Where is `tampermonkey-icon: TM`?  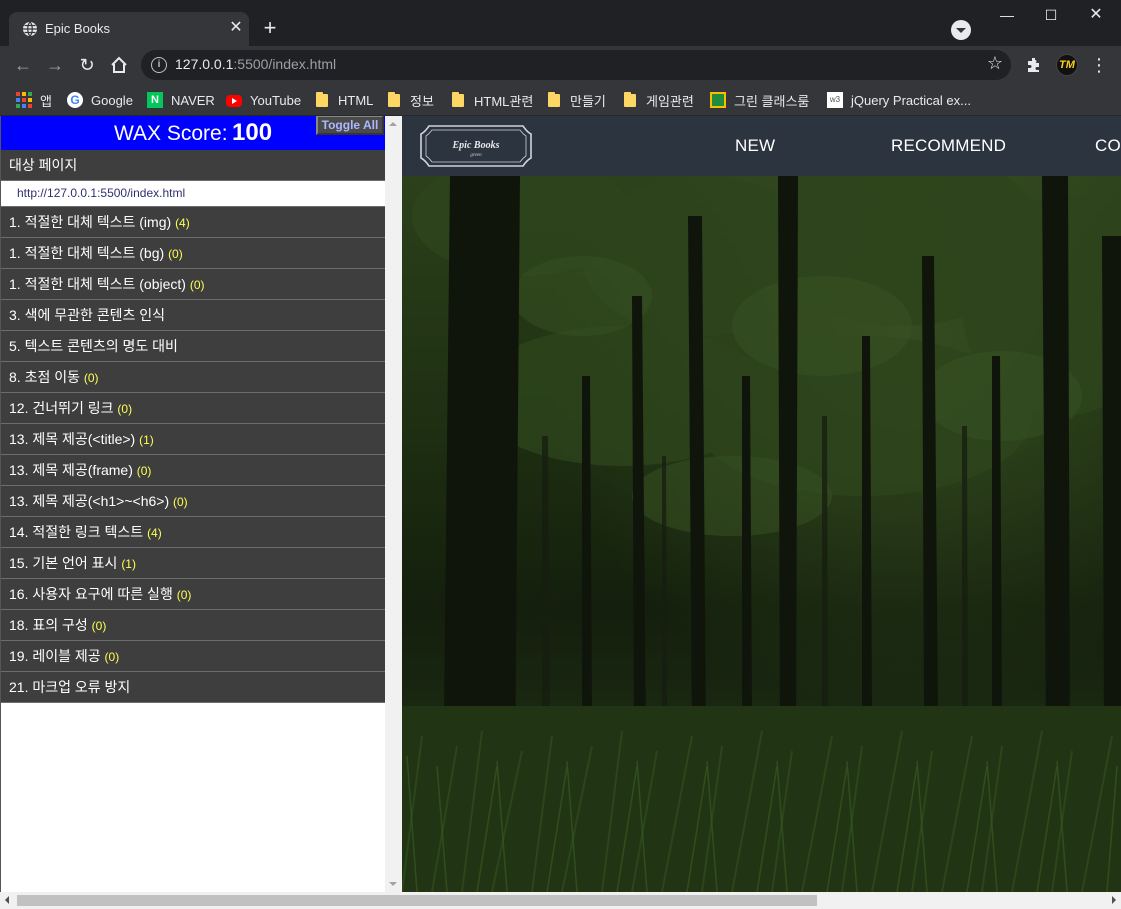
tampermonkey-icon: TM is located at coordinates (1067, 65).